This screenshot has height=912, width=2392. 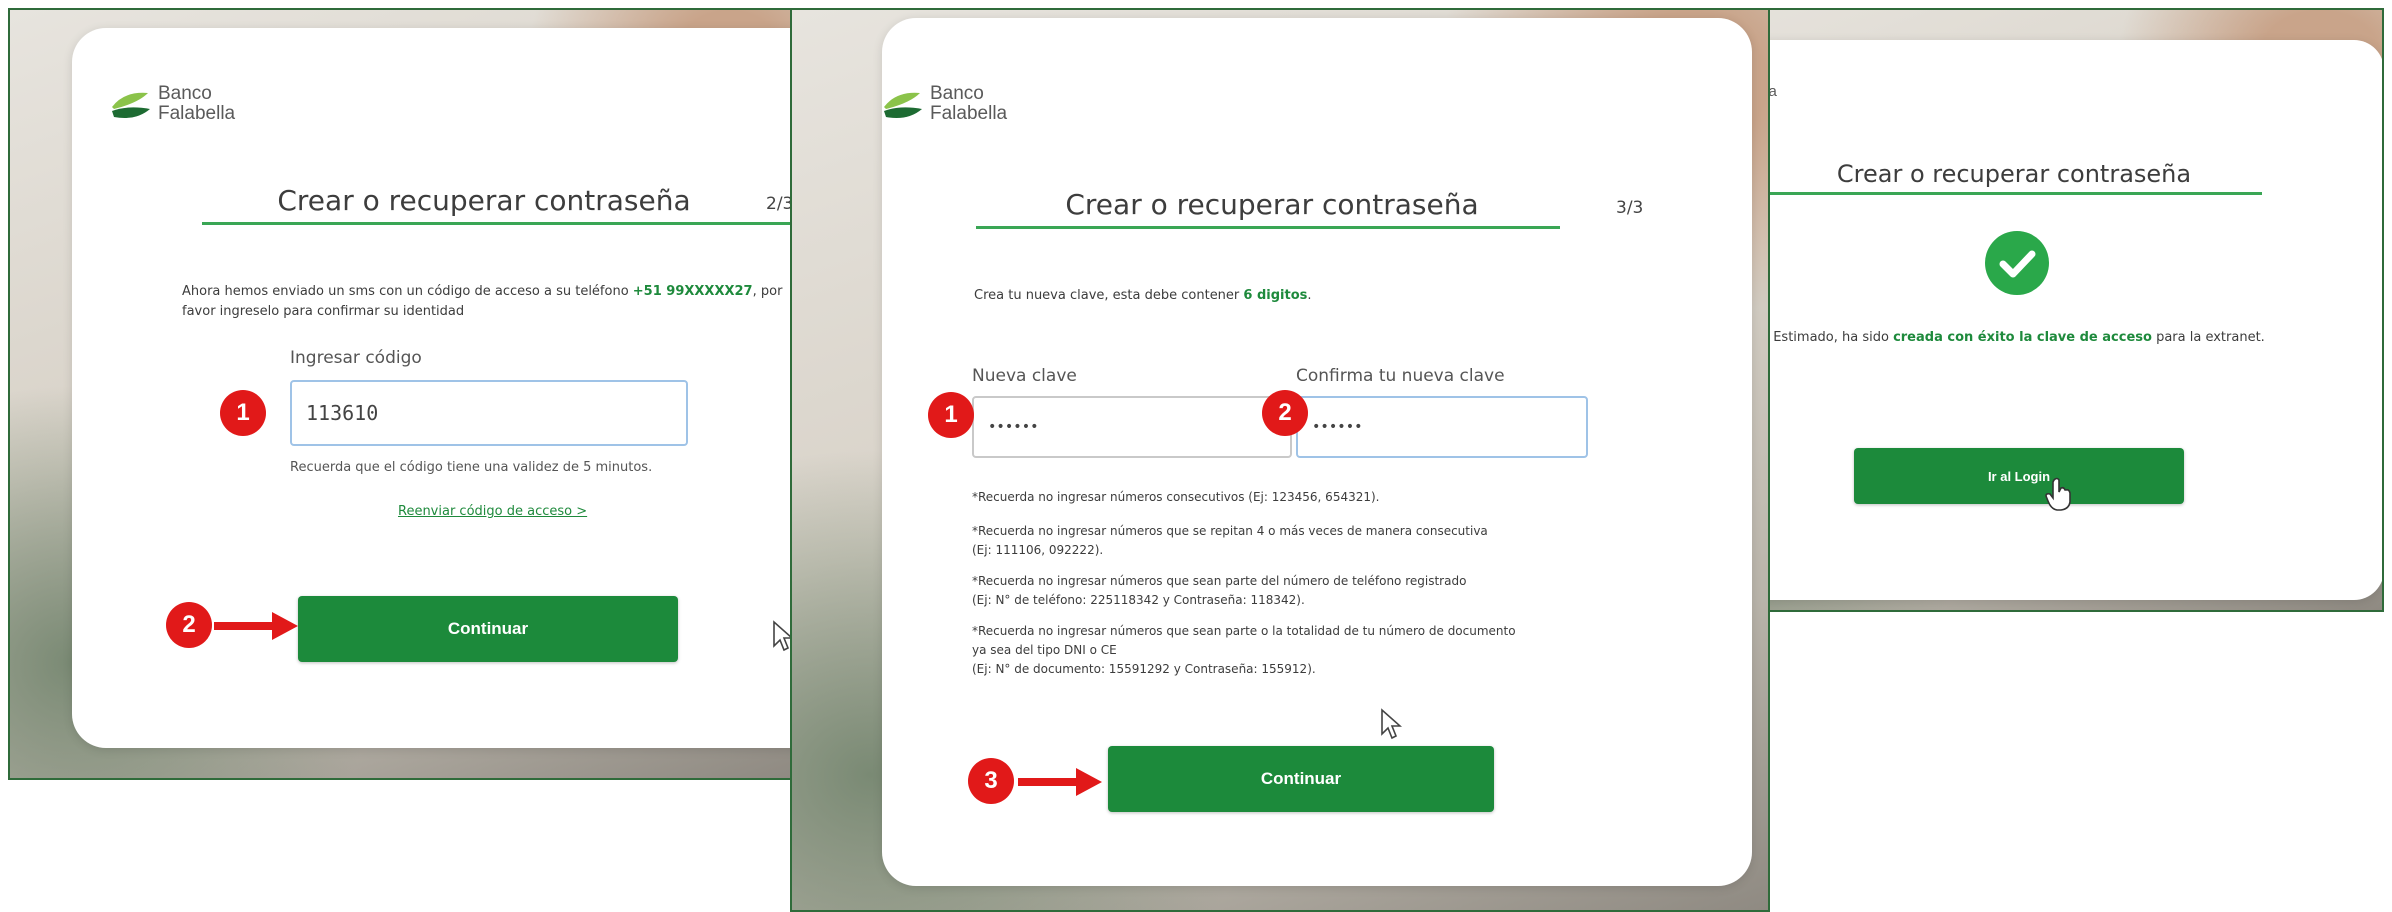 I want to click on password-intro-text: Crea tu nueva clave, esta debe contener, so click(x=1109, y=295).